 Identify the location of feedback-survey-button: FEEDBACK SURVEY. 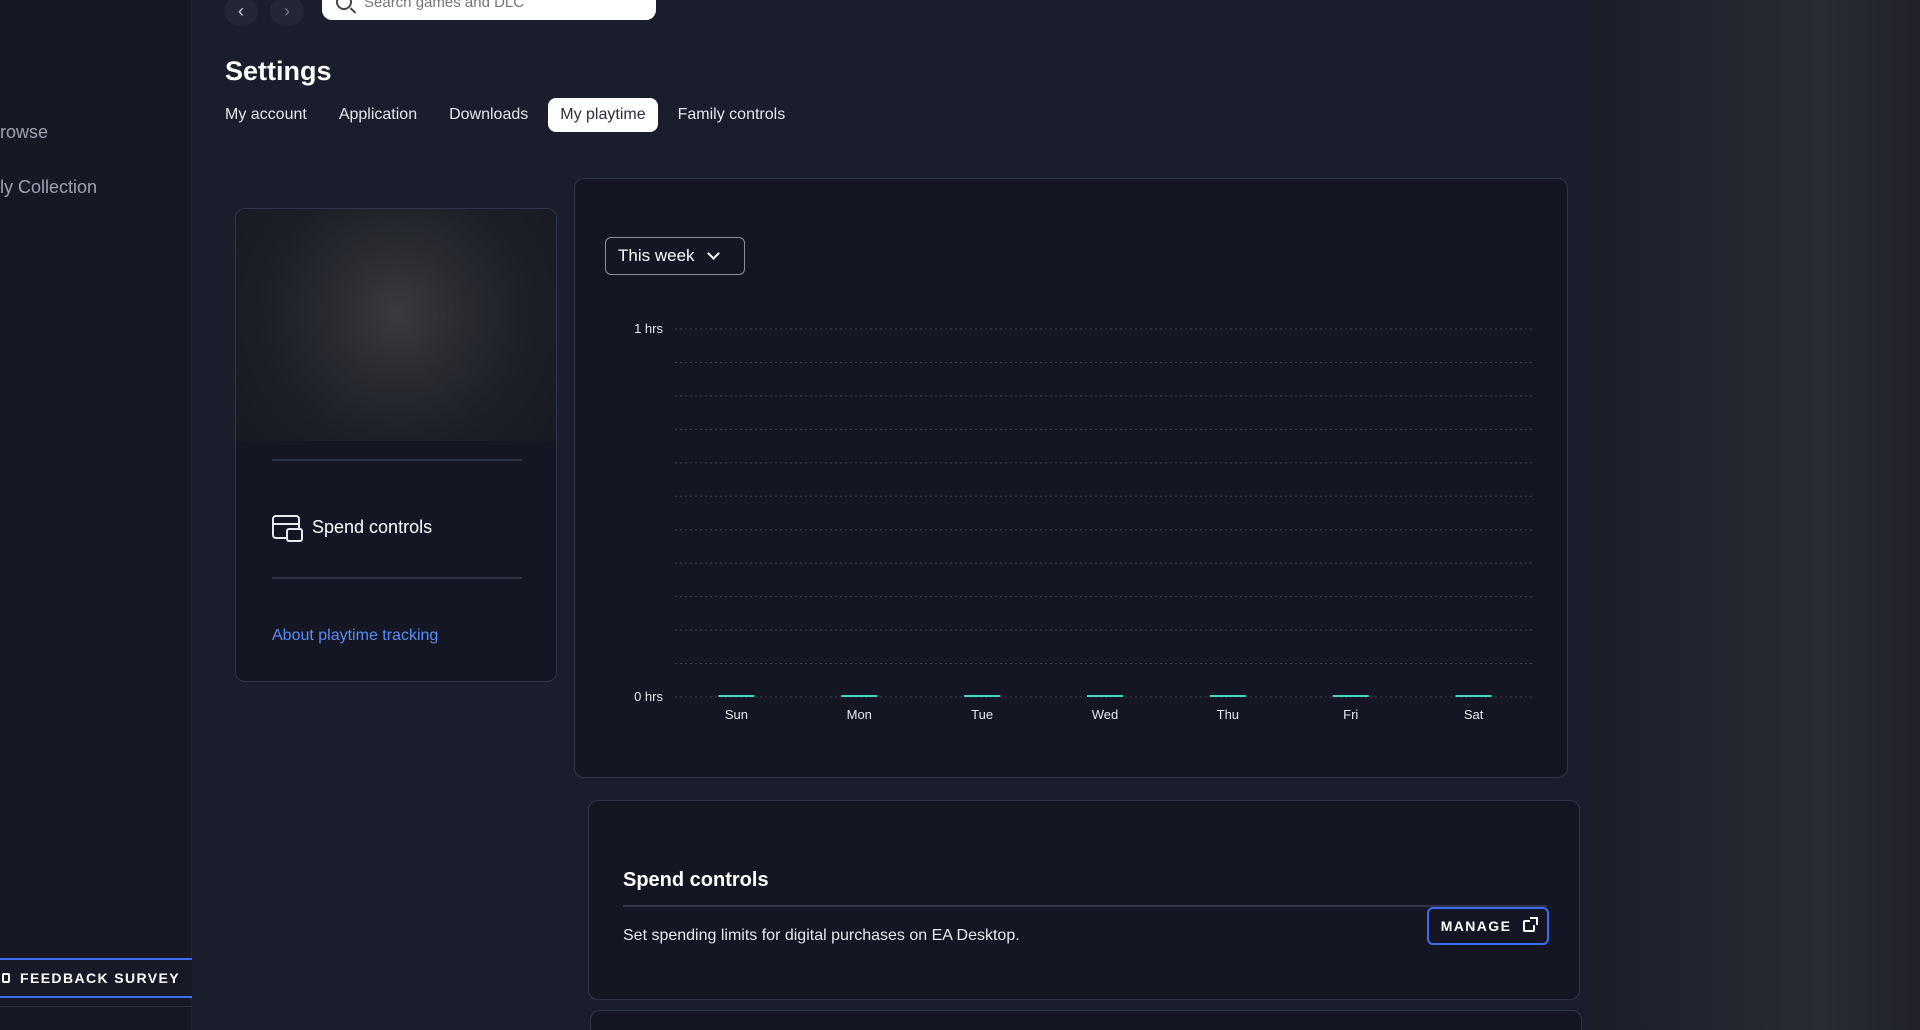
(99, 978).